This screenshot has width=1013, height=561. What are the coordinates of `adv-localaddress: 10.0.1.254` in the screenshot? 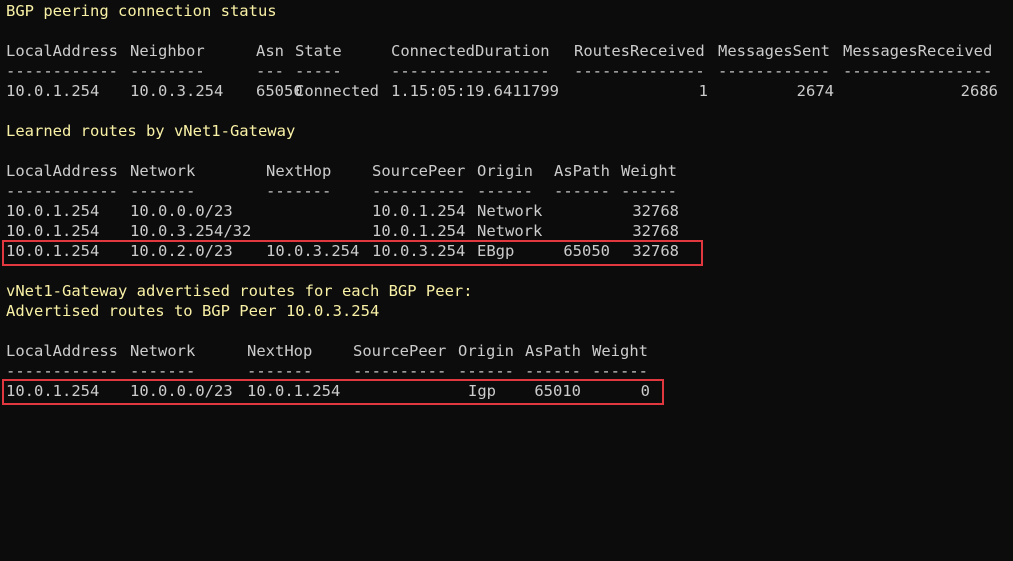 It's located at (53, 391).